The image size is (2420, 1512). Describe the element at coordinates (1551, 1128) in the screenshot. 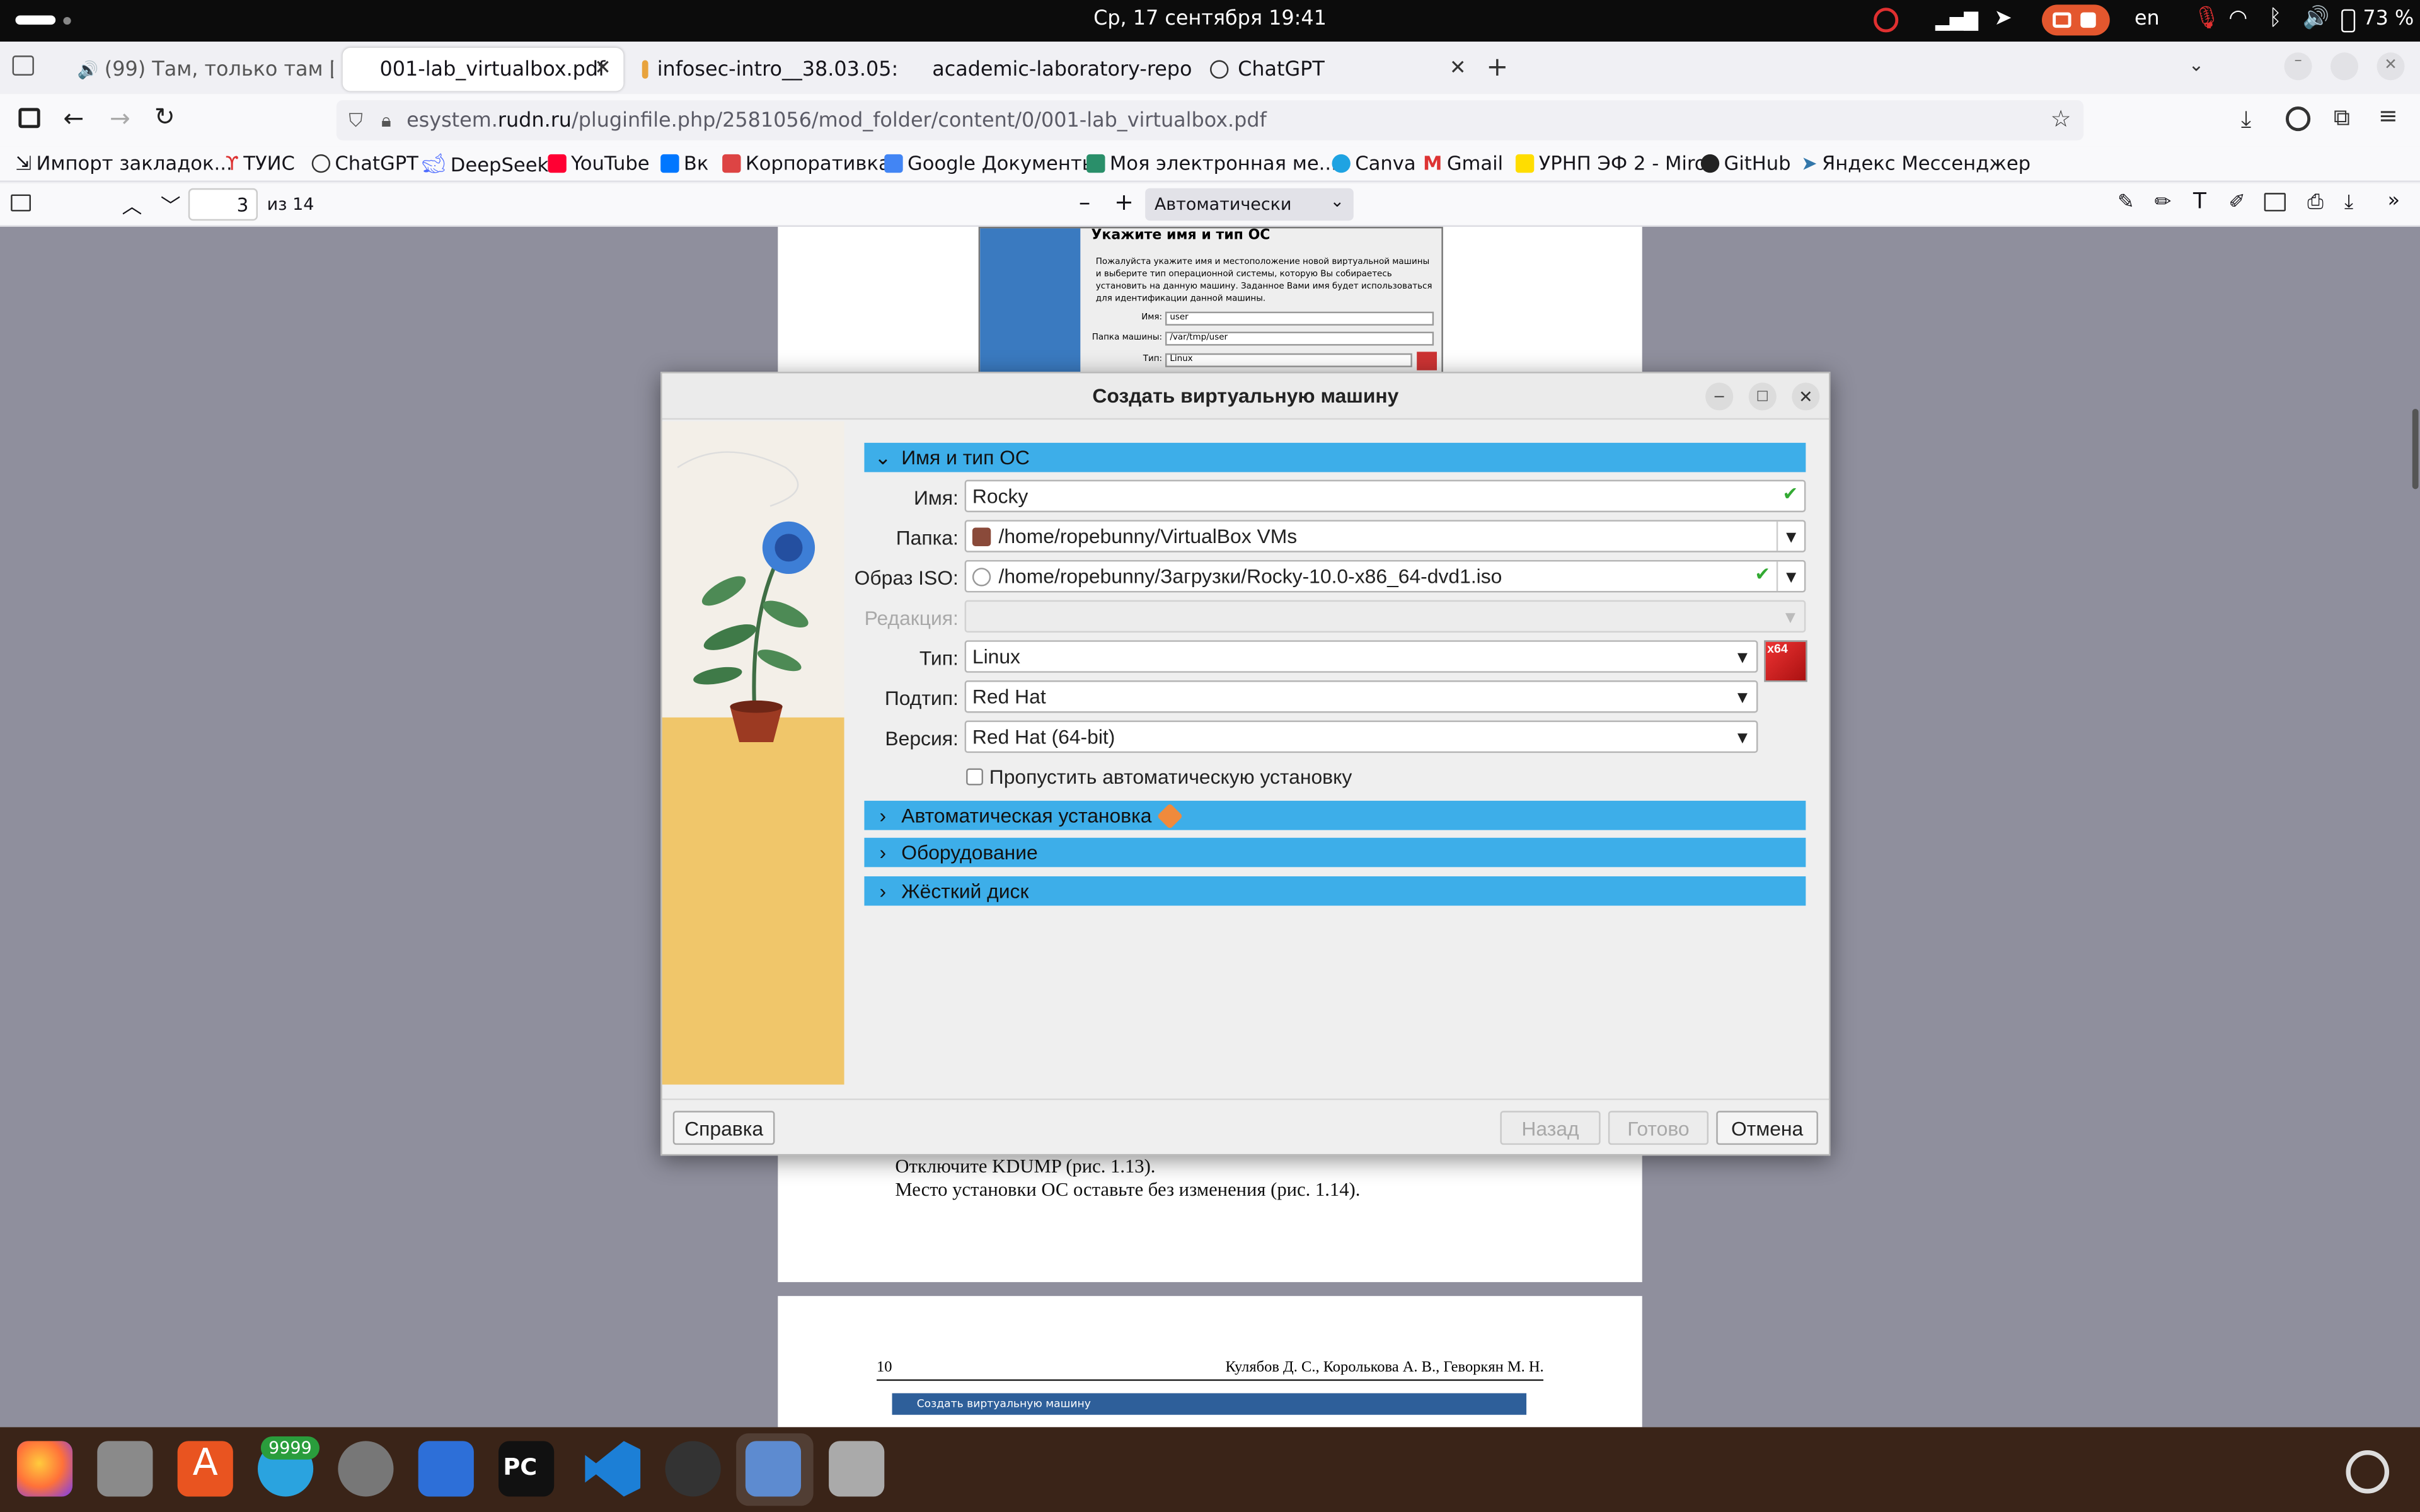

I see `back-button: Назад` at that location.